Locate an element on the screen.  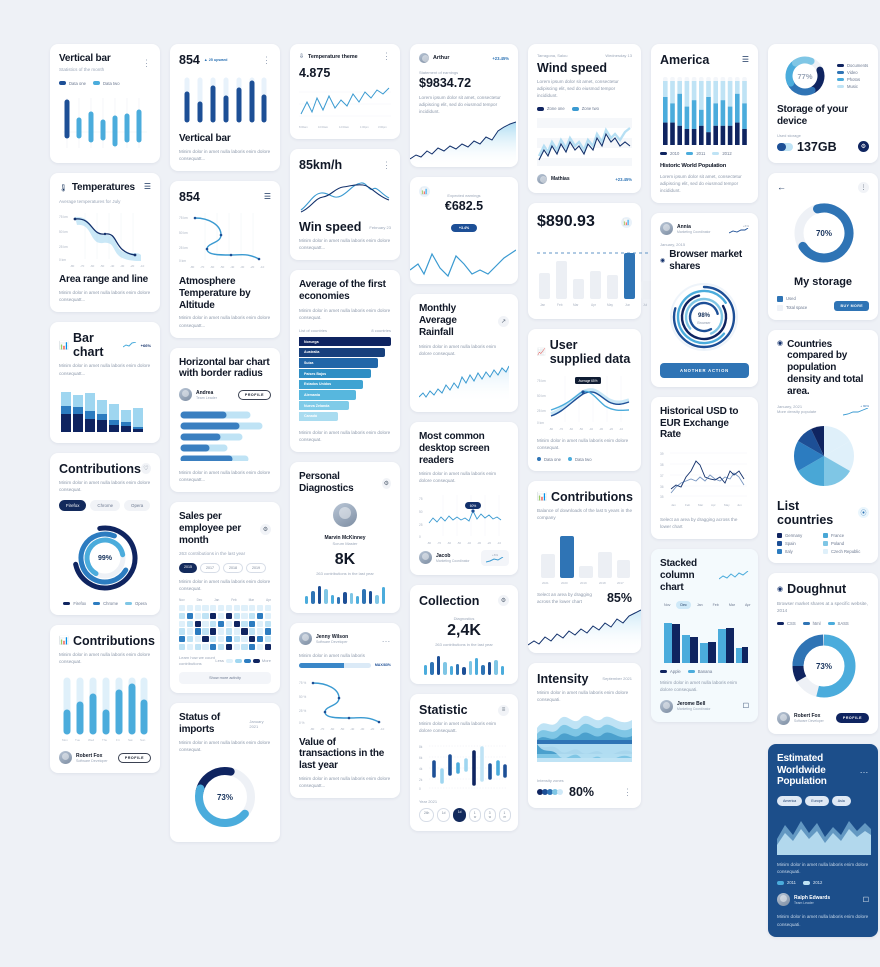
tab-opera: Opera is located at coordinates (137, 505).